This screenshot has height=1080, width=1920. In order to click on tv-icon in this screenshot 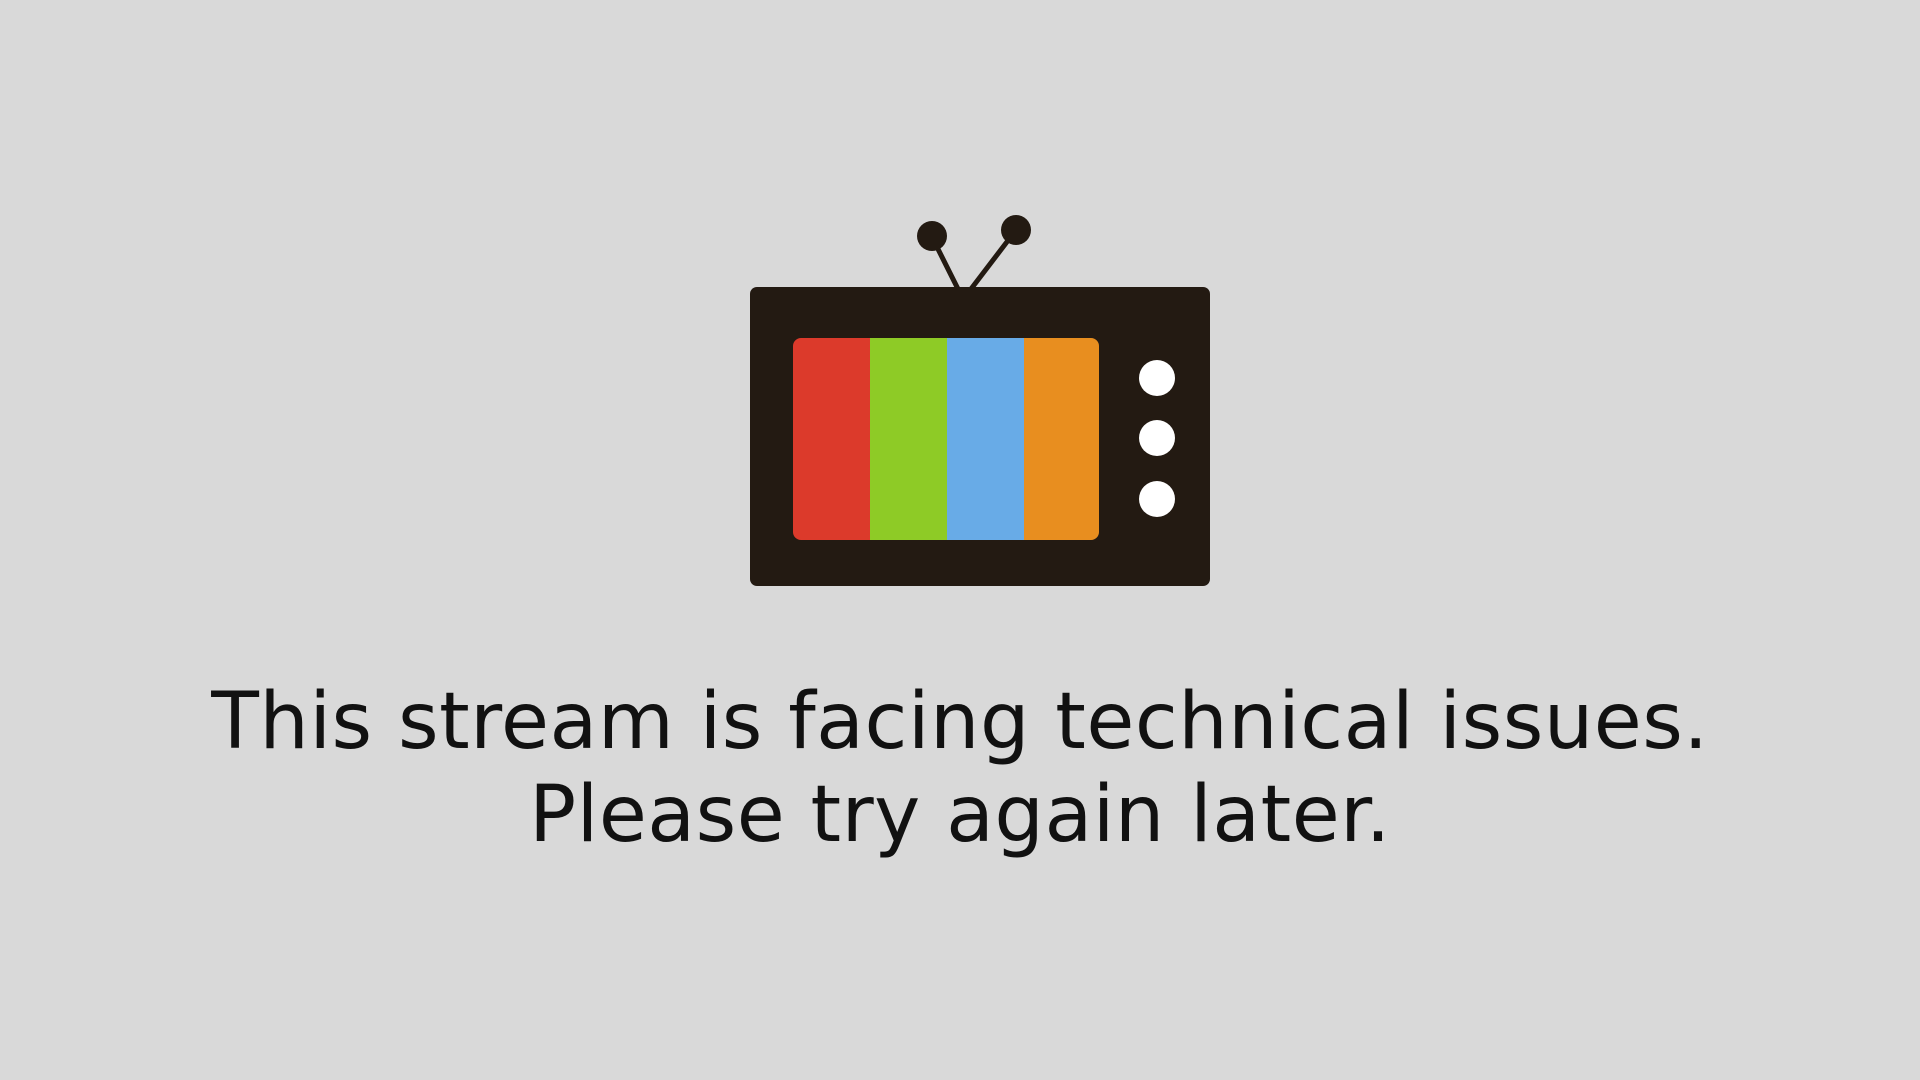, I will do `click(980, 400)`.